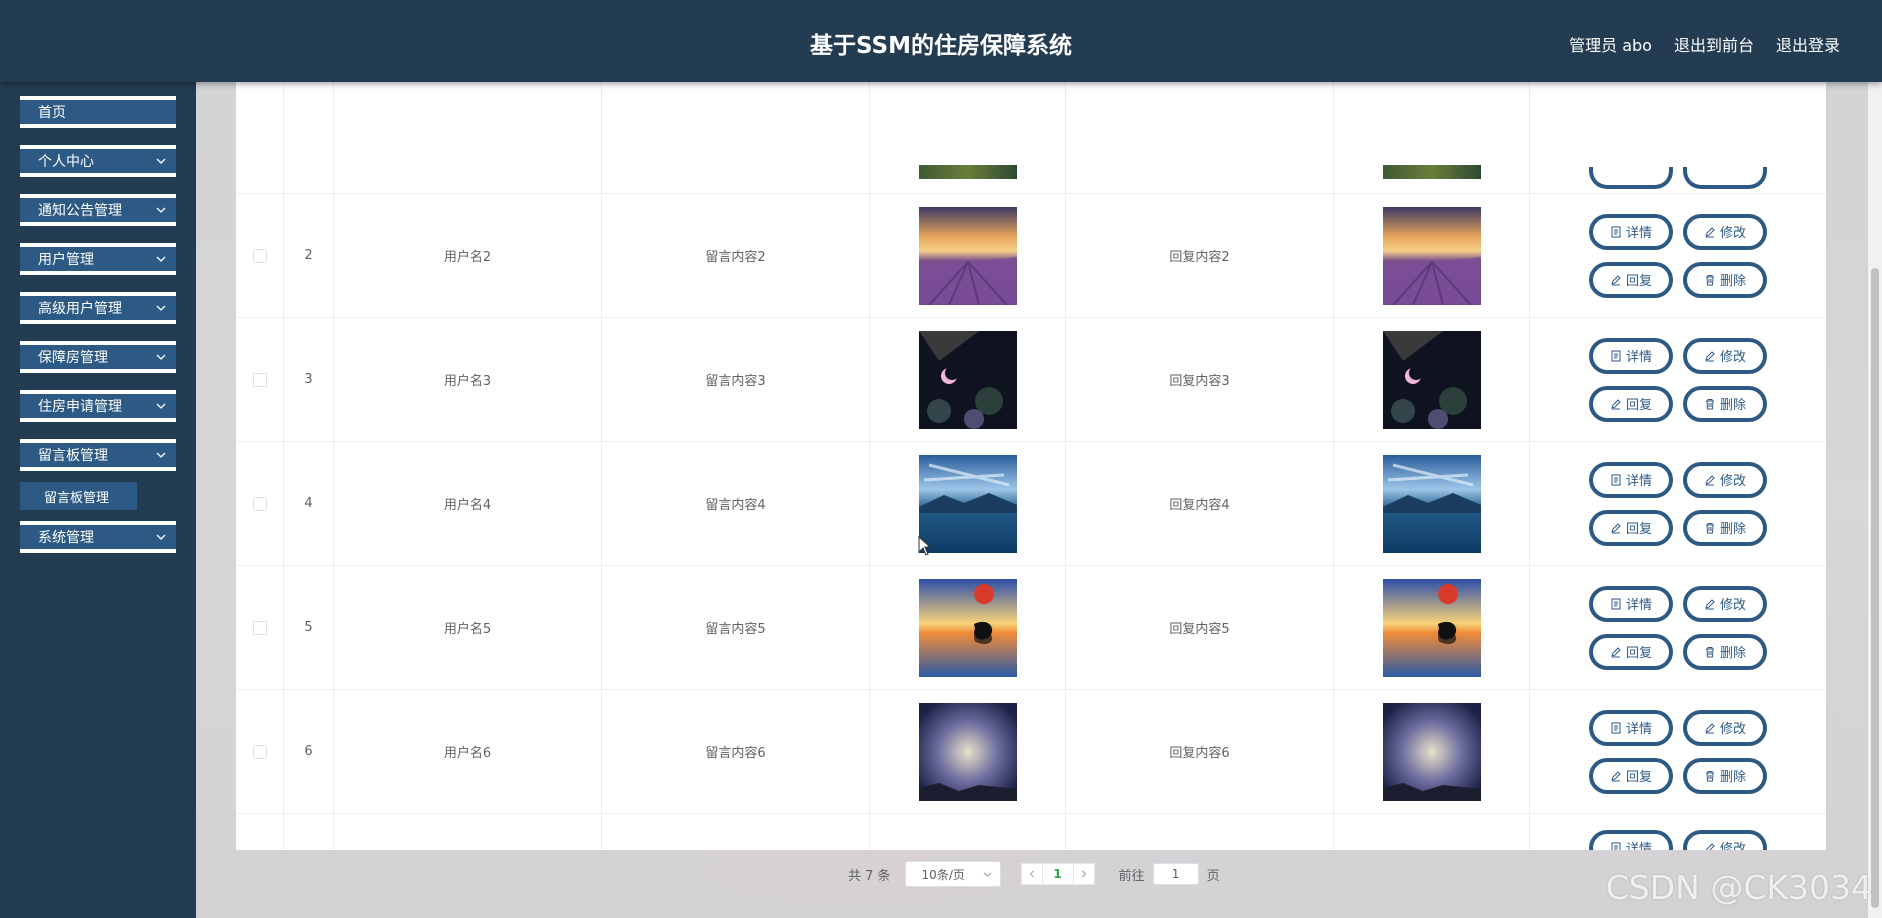 Image resolution: width=1882 pixels, height=918 pixels. Describe the element at coordinates (1678, 137) in the screenshot. I see `table-cell` at that location.